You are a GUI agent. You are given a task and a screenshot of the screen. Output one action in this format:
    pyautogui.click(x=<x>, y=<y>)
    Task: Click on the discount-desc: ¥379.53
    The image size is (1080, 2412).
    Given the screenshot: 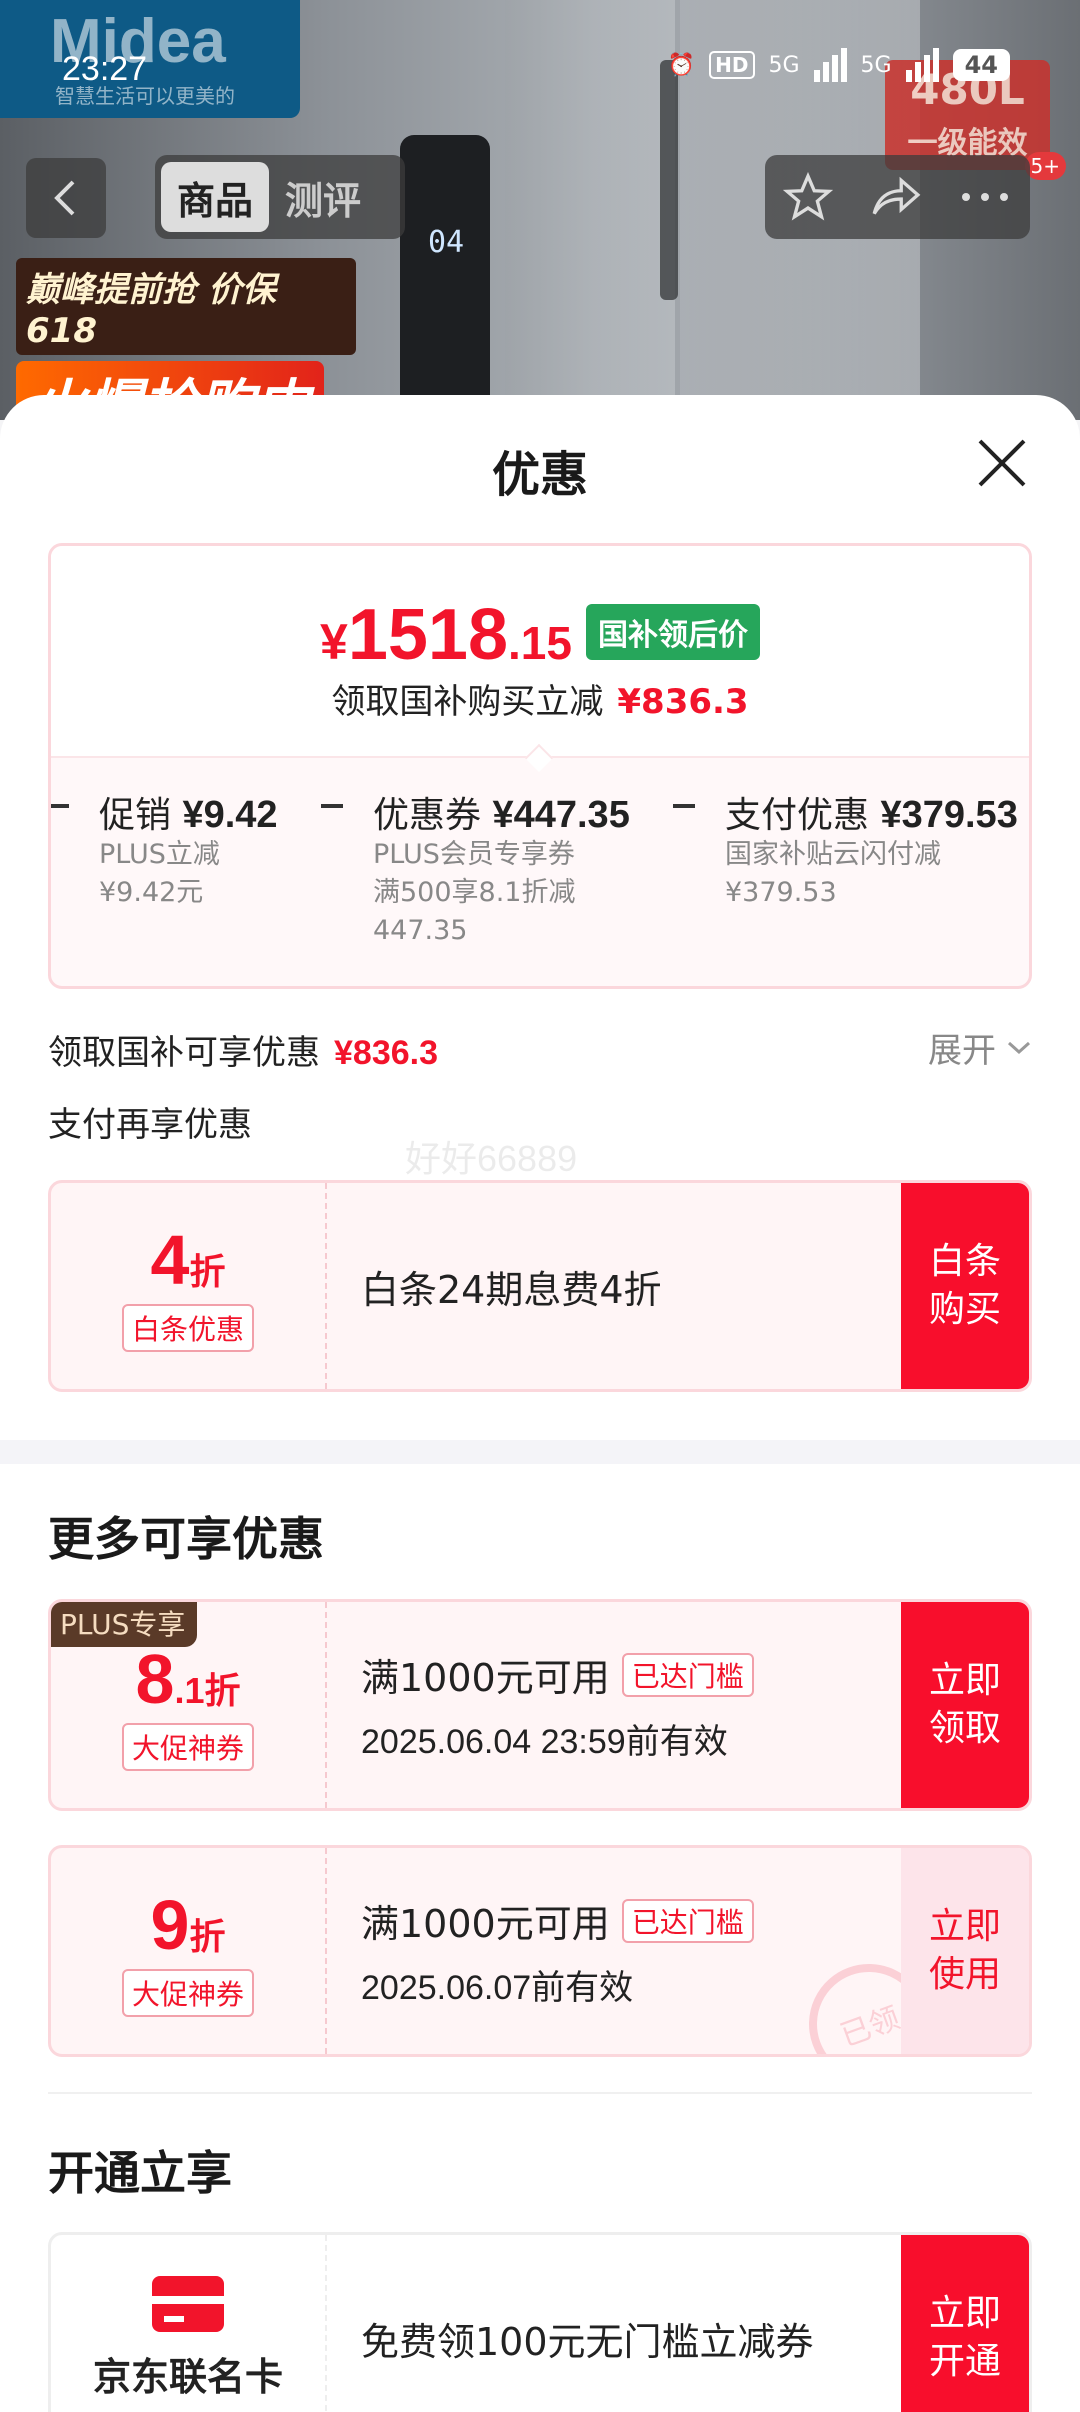 What is the action you would take?
    pyautogui.click(x=781, y=892)
    